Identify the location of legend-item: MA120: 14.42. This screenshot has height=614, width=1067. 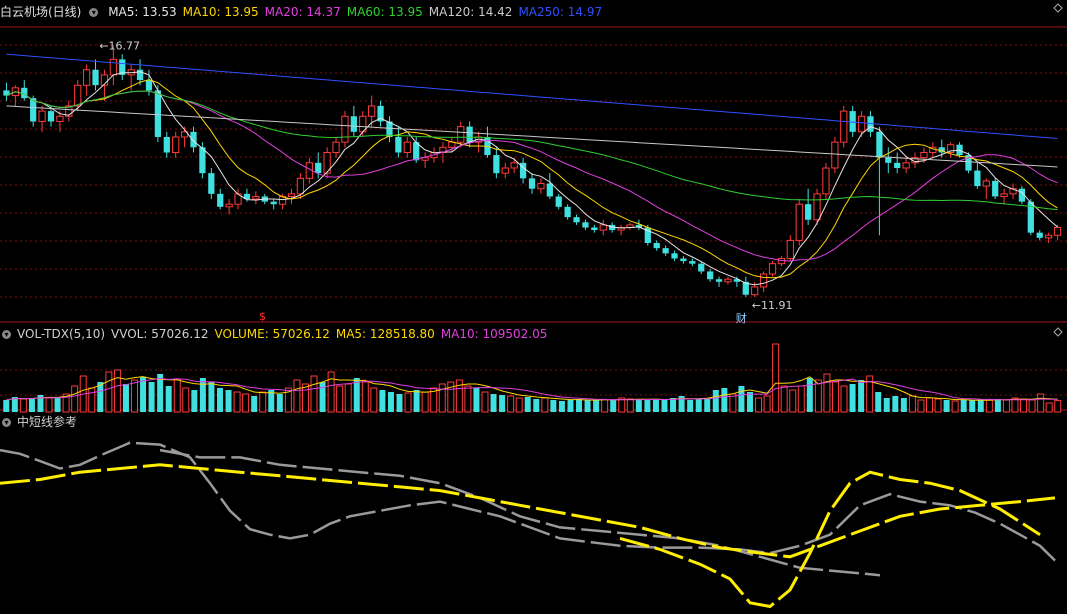
(470, 12).